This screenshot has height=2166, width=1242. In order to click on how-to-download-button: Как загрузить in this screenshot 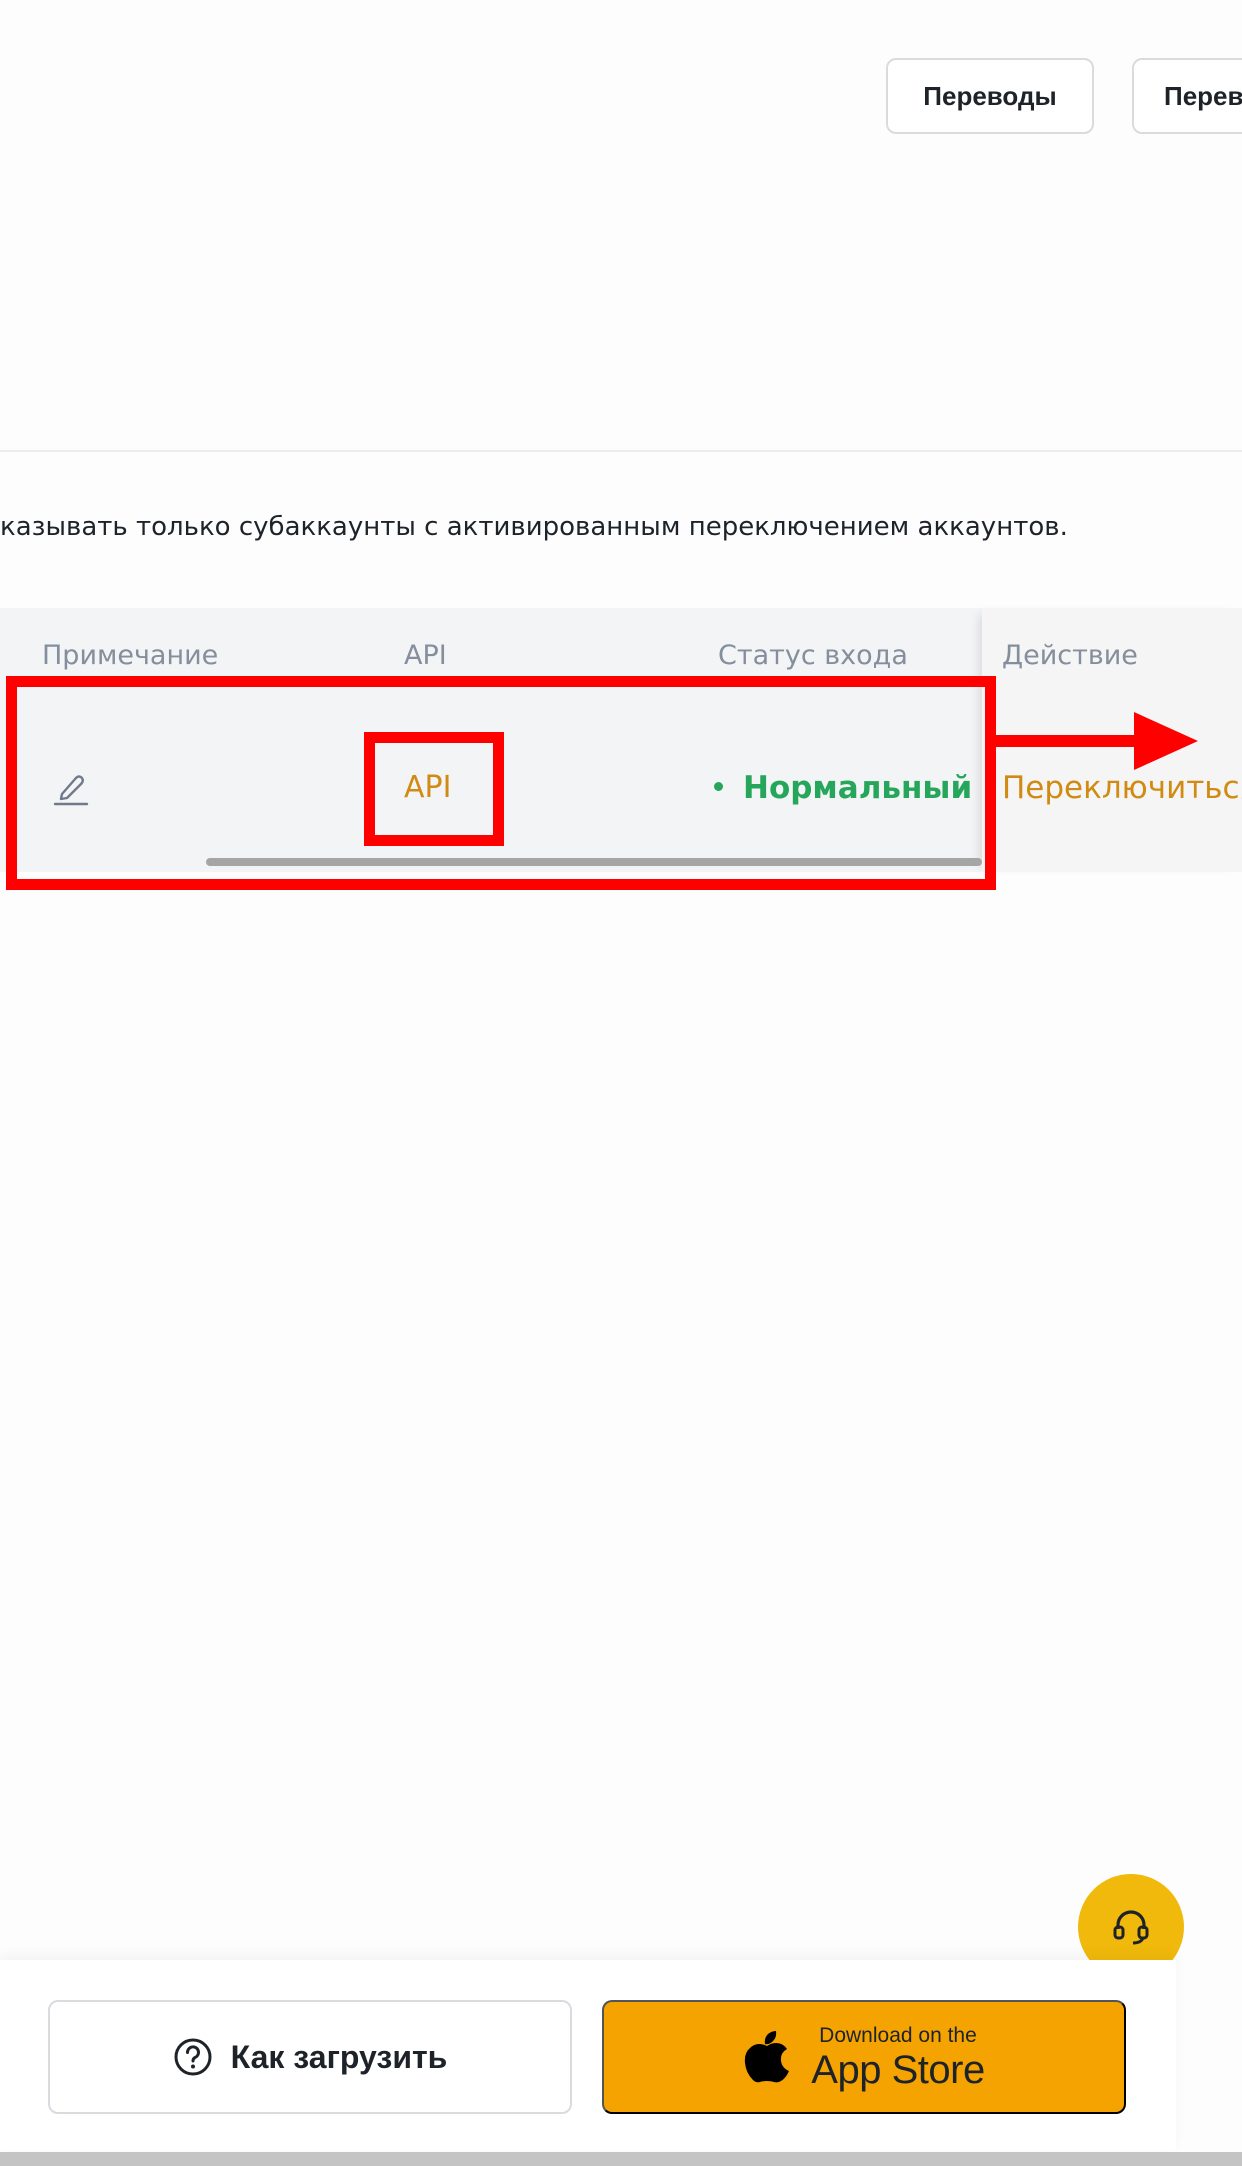, I will do `click(310, 2057)`.